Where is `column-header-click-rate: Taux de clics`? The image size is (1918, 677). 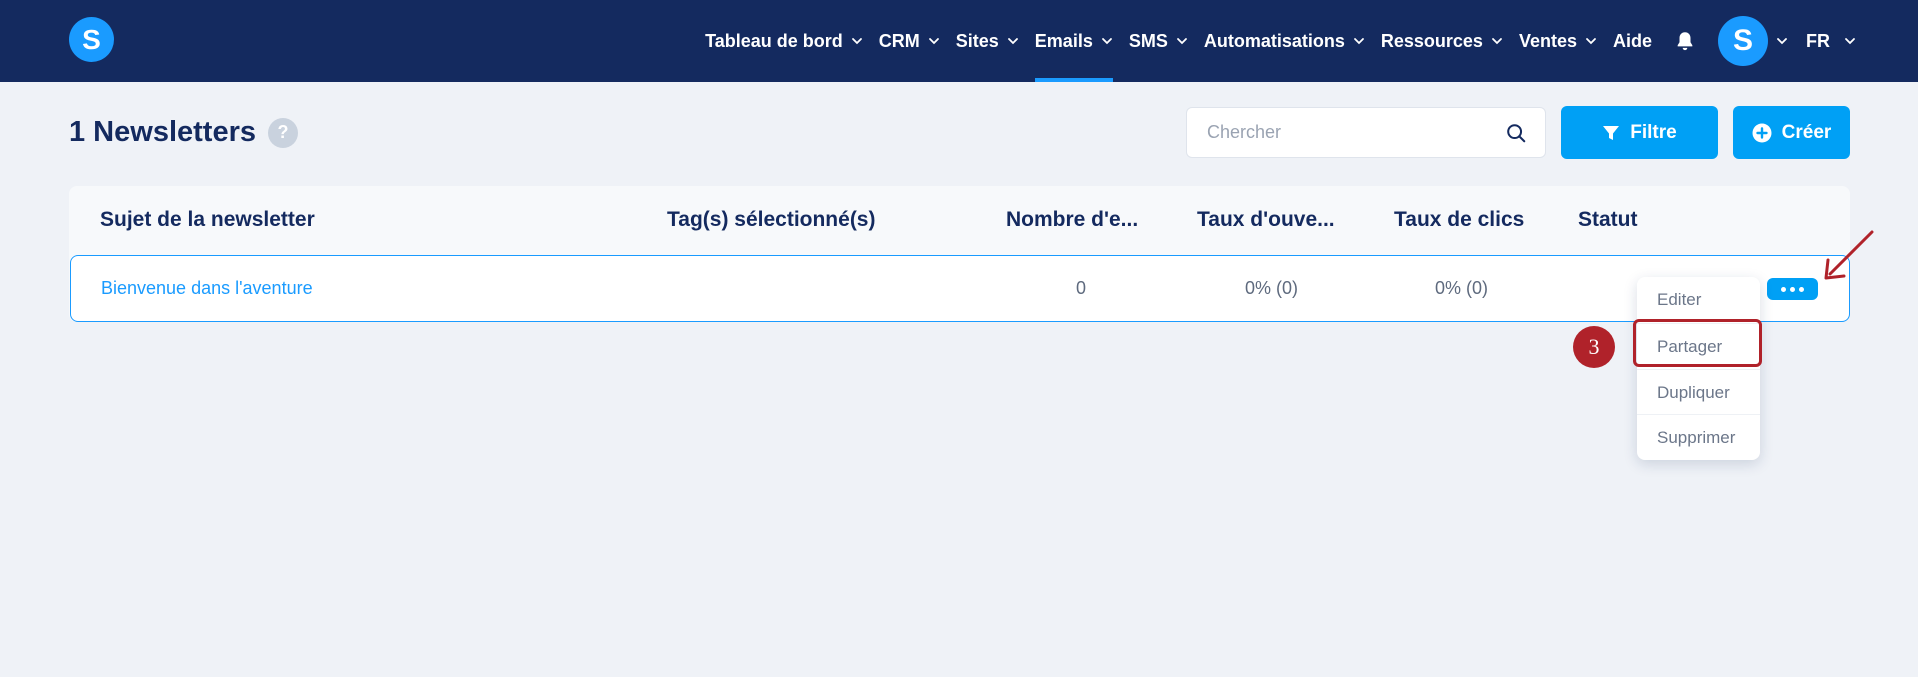 column-header-click-rate: Taux de clics is located at coordinates (1459, 220).